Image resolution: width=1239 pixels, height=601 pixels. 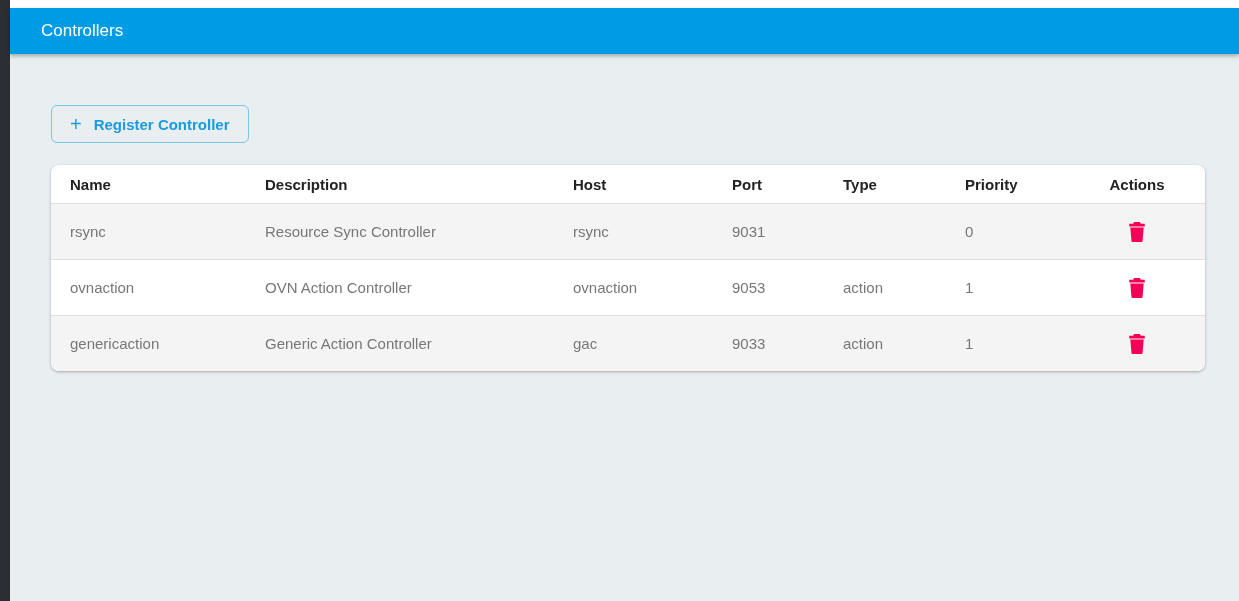 What do you see at coordinates (969, 231) in the screenshot?
I see `table-cell: 0` at bounding box center [969, 231].